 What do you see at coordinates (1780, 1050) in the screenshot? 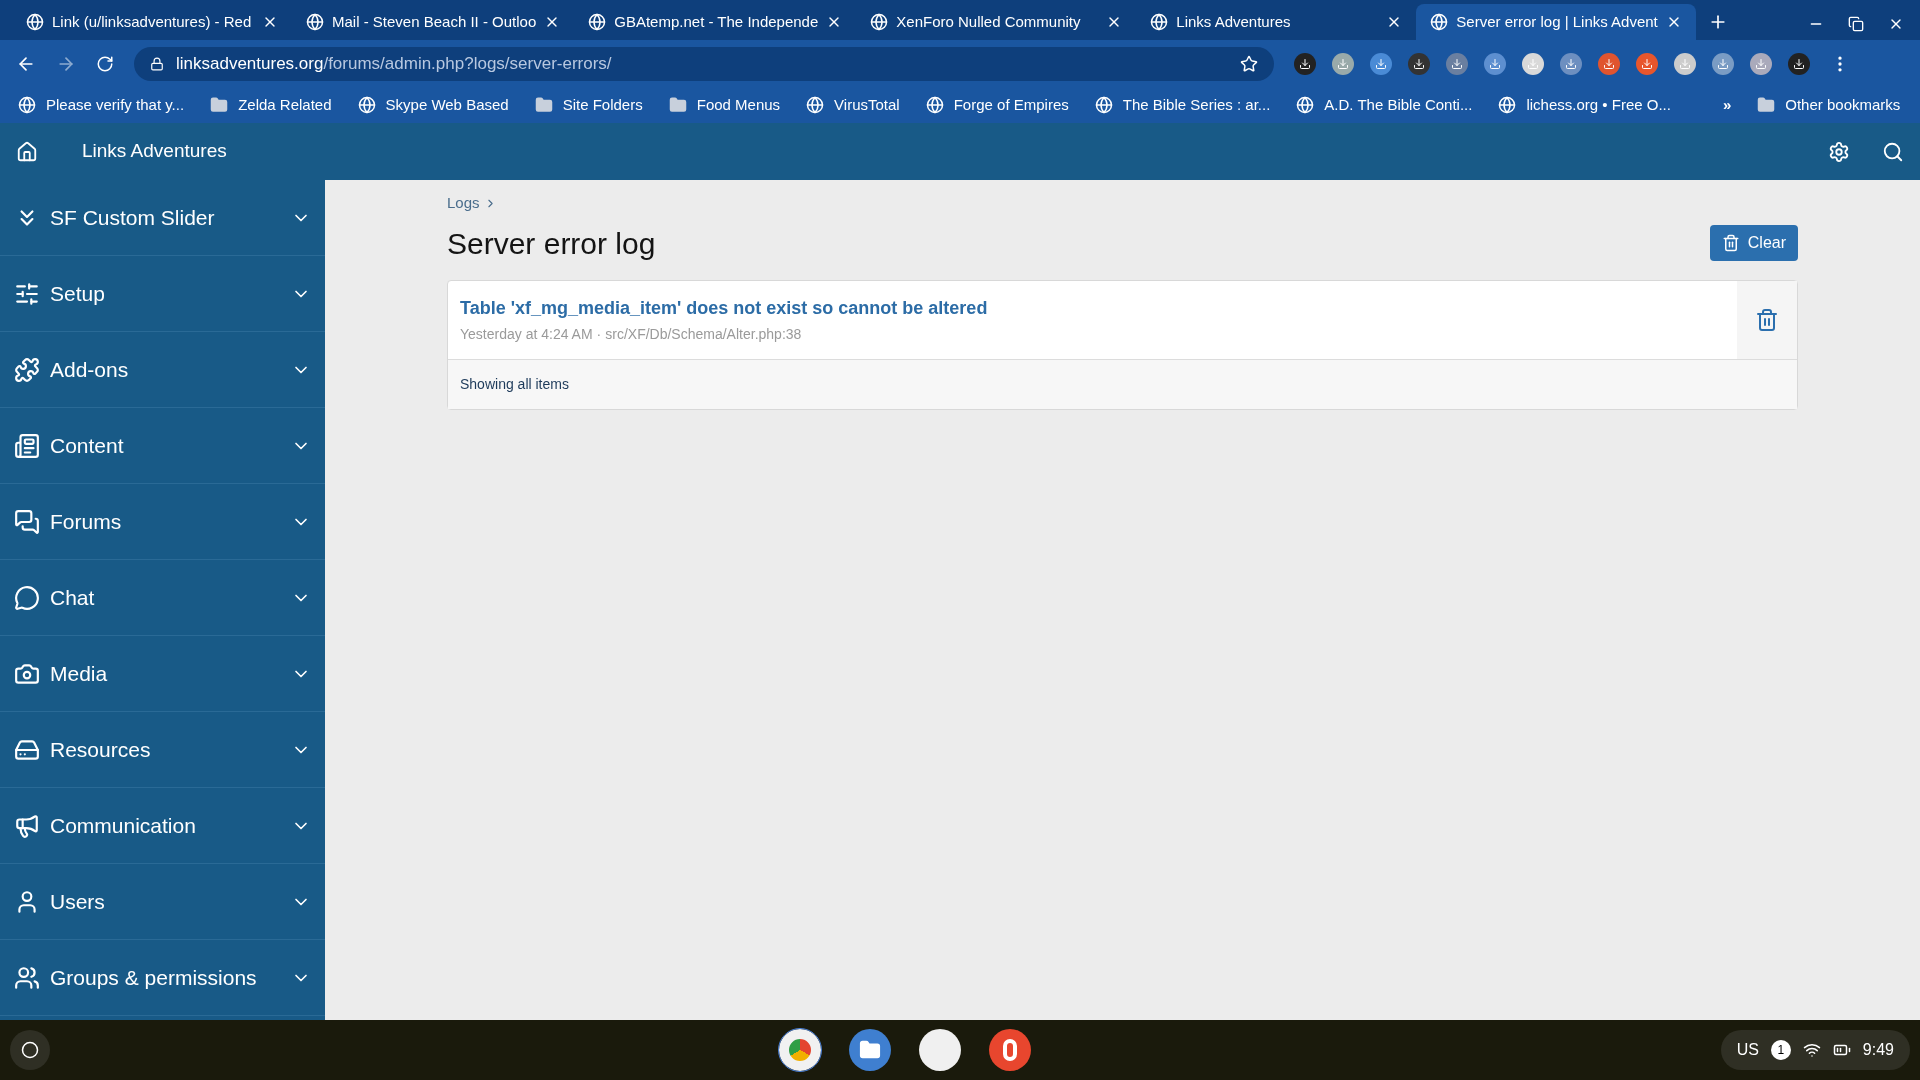
I see `notification-count: 1` at bounding box center [1780, 1050].